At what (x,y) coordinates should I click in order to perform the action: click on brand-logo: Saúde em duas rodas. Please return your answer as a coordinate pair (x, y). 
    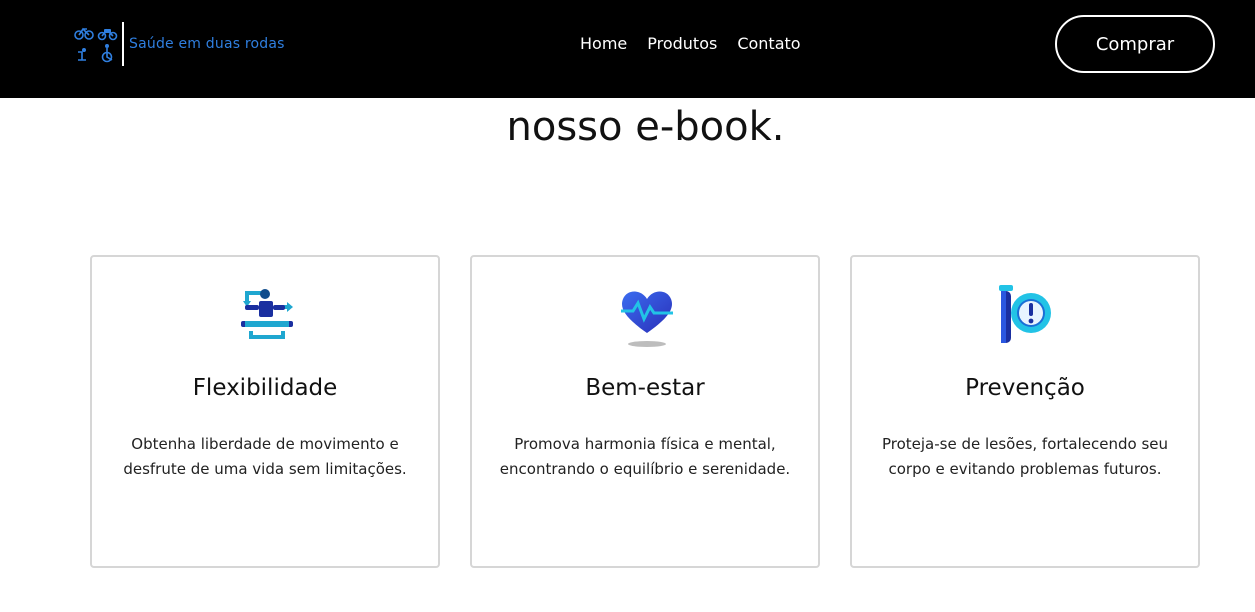
    Looking at the image, I should click on (179, 44).